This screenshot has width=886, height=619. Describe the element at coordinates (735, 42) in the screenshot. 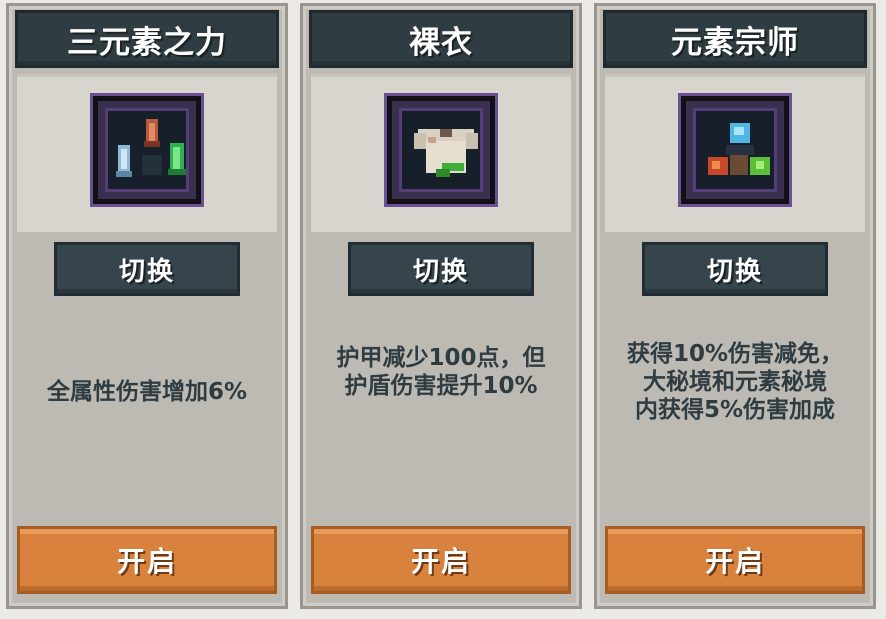

I see `card-title: 元素宗师` at that location.